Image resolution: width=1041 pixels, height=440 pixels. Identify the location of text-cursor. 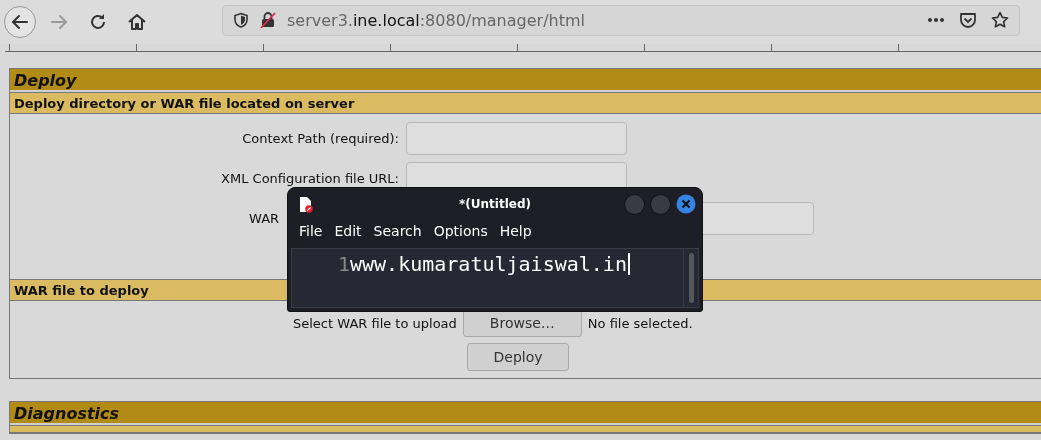
(628, 264).